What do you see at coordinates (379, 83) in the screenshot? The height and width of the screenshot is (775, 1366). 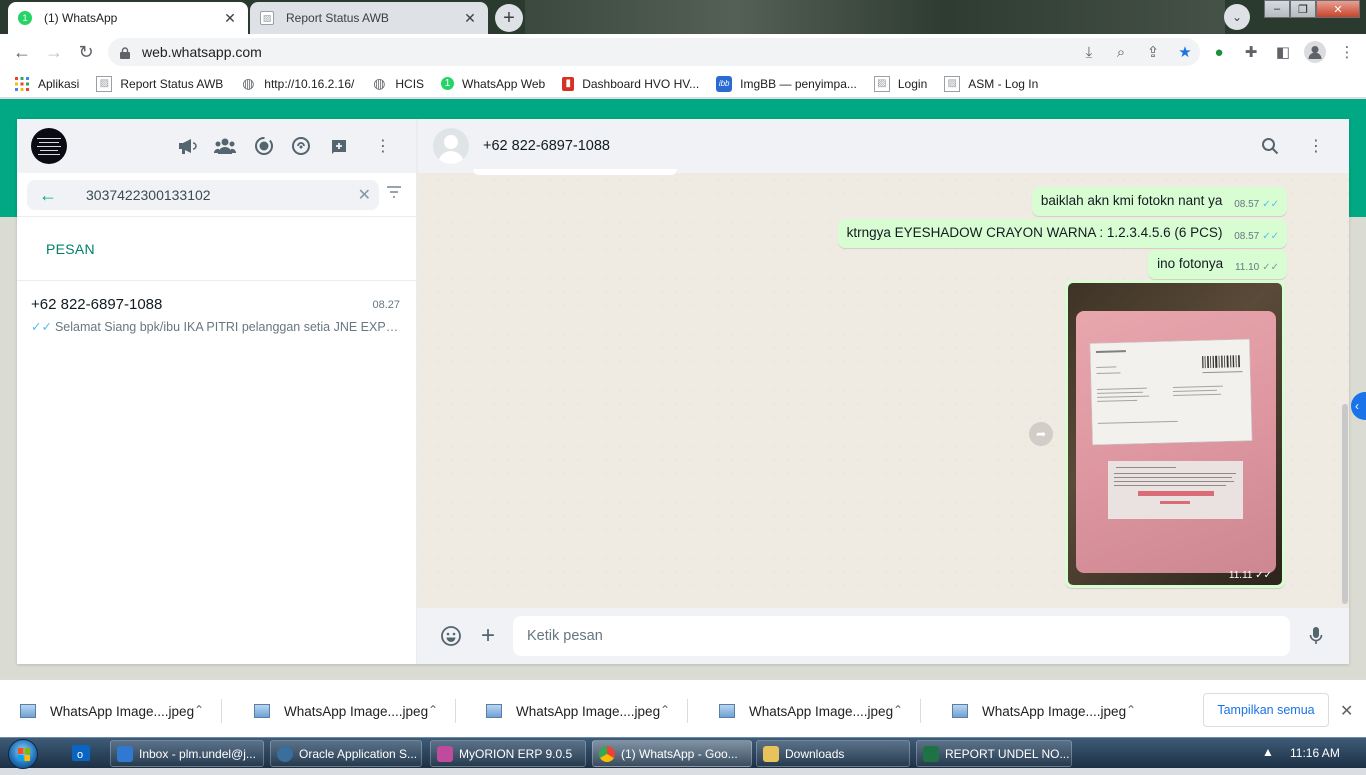 I see `globe-icon: ◍` at bounding box center [379, 83].